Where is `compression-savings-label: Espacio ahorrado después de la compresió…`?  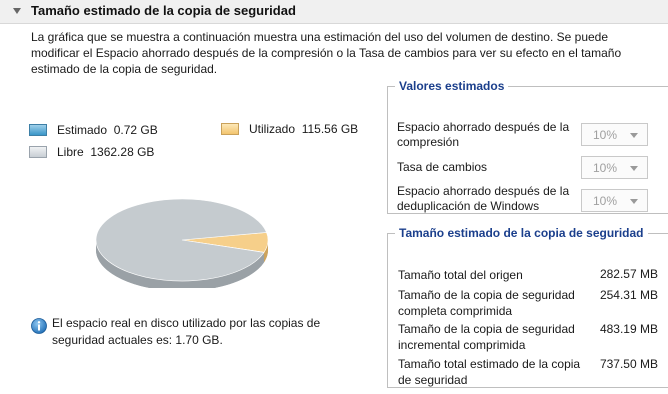 compression-savings-label: Espacio ahorrado después de la compresió… is located at coordinates (483, 134).